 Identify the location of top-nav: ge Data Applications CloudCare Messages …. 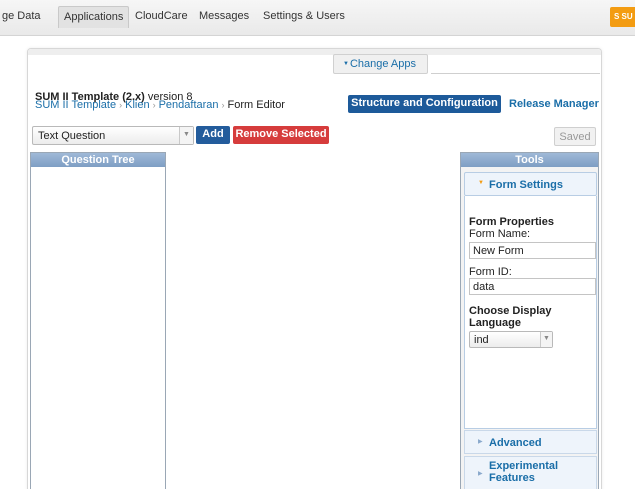
(317, 18).